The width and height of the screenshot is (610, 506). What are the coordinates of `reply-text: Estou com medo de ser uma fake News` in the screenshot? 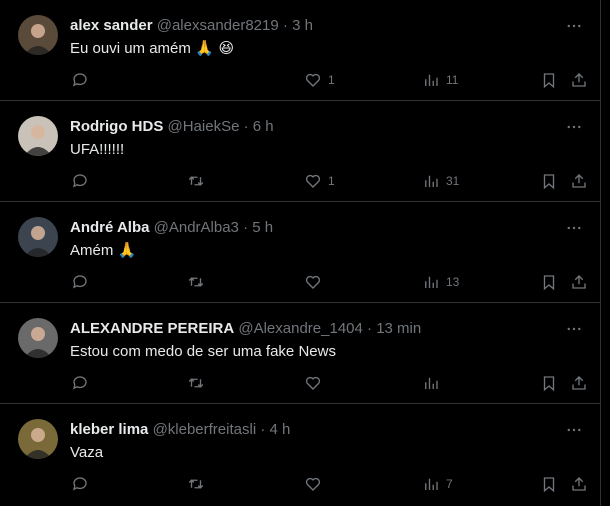 It's located at (203, 351).